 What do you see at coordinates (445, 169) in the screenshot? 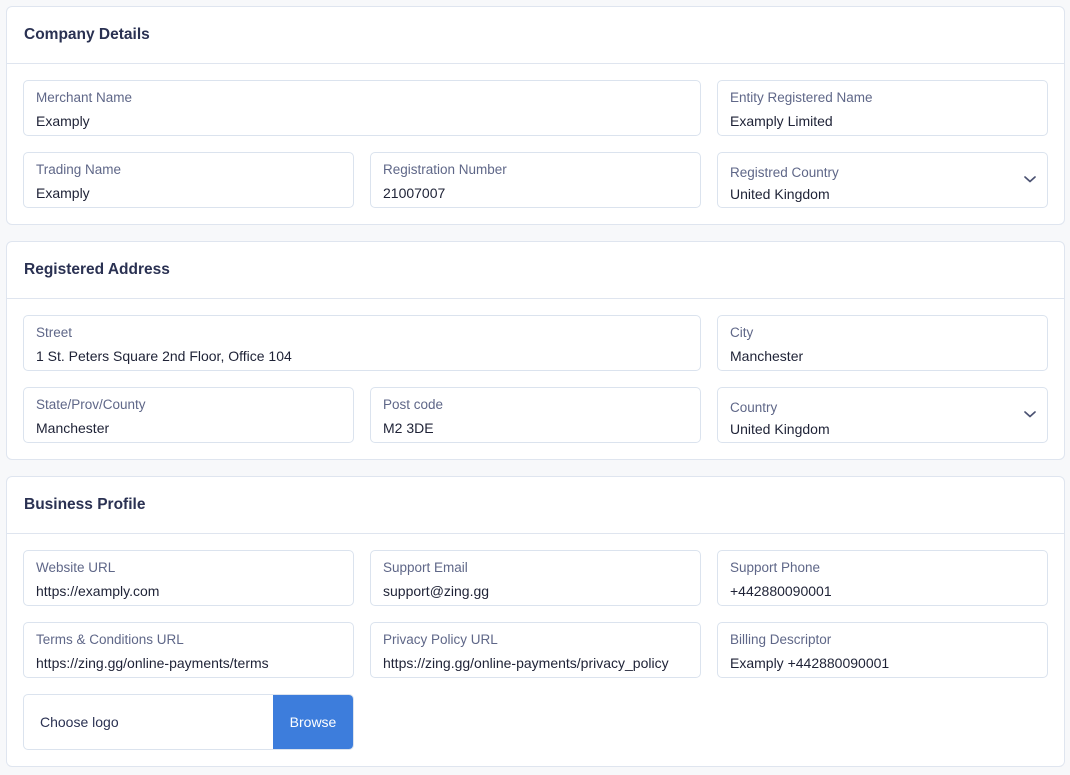
I see `field-label: Registration Number` at bounding box center [445, 169].